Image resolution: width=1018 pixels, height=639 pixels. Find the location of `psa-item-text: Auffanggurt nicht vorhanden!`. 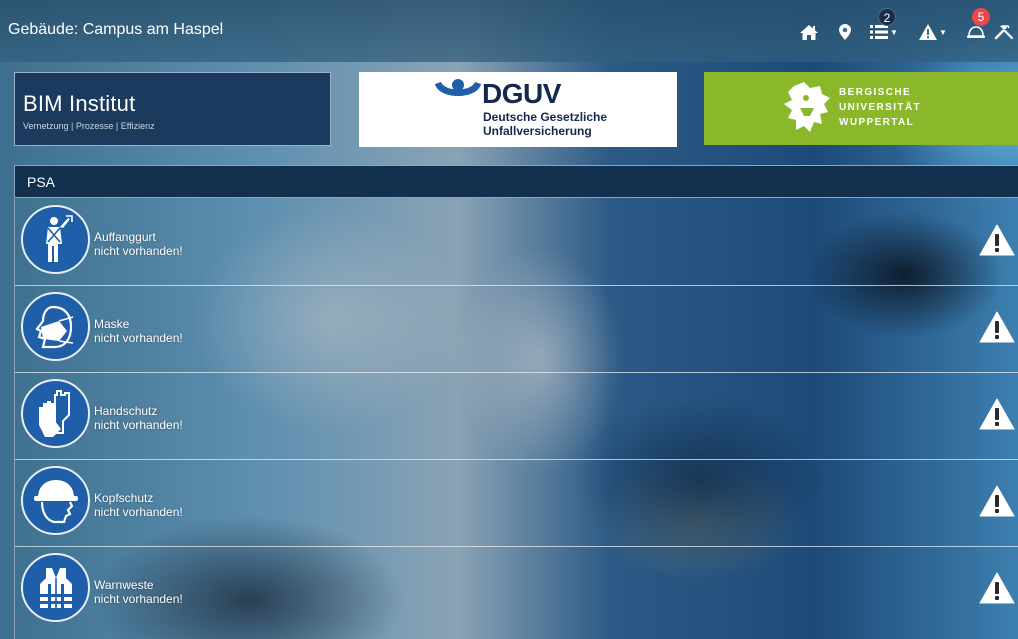

psa-item-text: Auffanggurt nicht vorhanden! is located at coordinates (138, 244).